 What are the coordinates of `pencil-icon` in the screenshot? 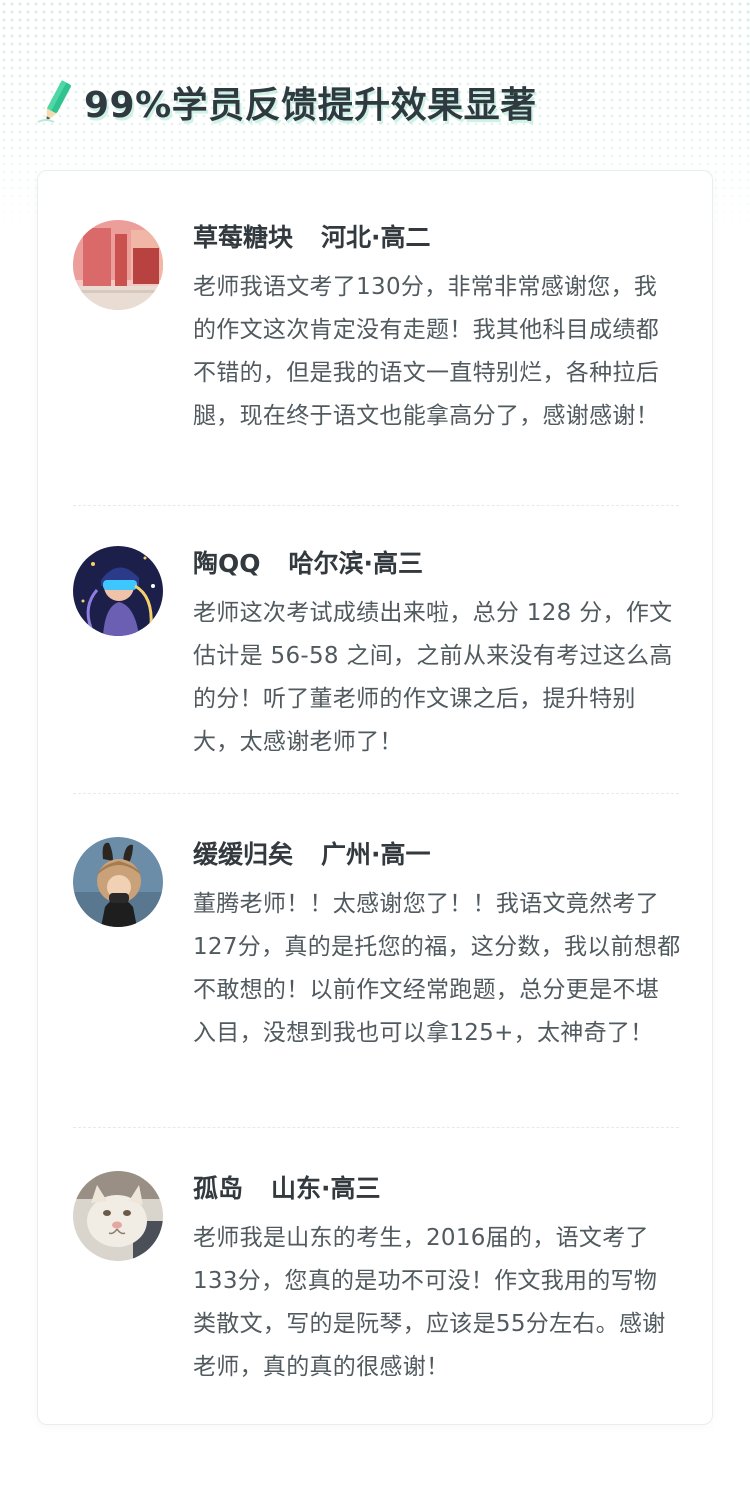 It's located at (54, 101).